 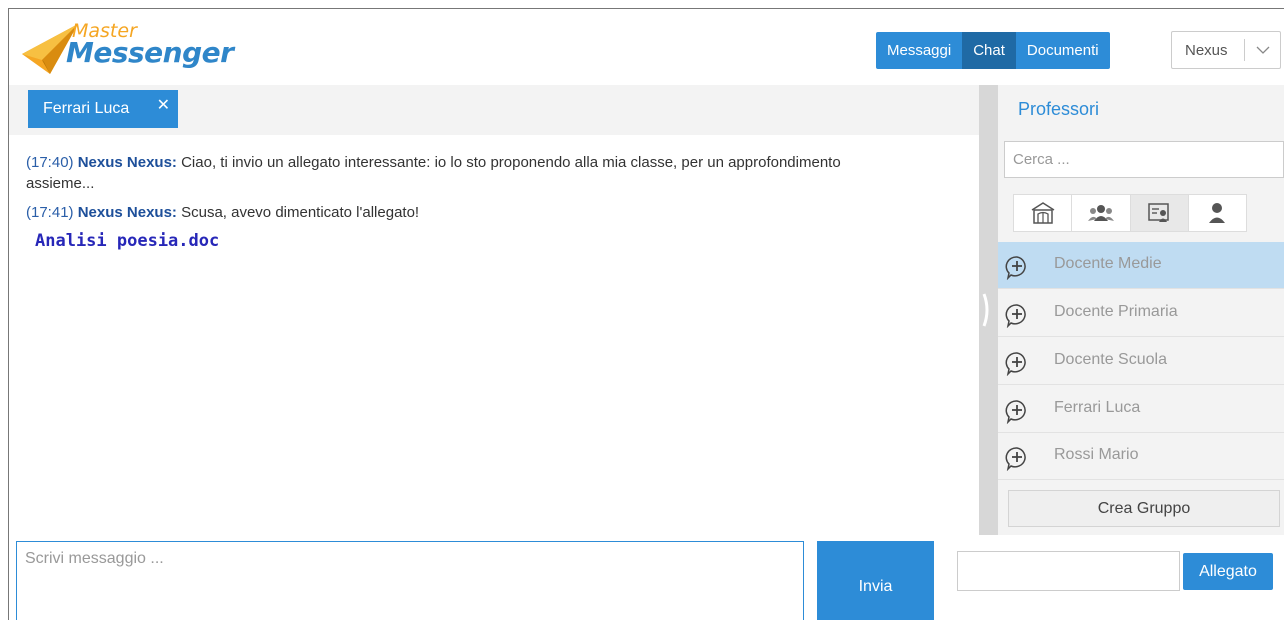 What do you see at coordinates (919, 50) in the screenshot?
I see `nav-messaggi: Messaggi` at bounding box center [919, 50].